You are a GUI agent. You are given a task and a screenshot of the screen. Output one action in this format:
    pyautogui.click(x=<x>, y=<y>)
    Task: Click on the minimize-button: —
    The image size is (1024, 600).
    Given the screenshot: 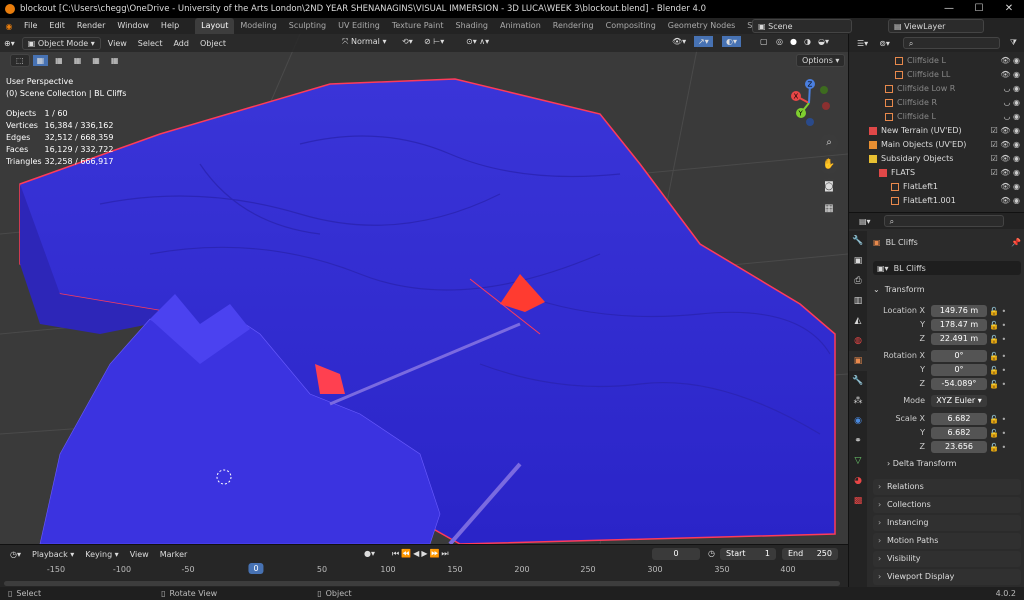 What is the action you would take?
    pyautogui.click(x=949, y=9)
    